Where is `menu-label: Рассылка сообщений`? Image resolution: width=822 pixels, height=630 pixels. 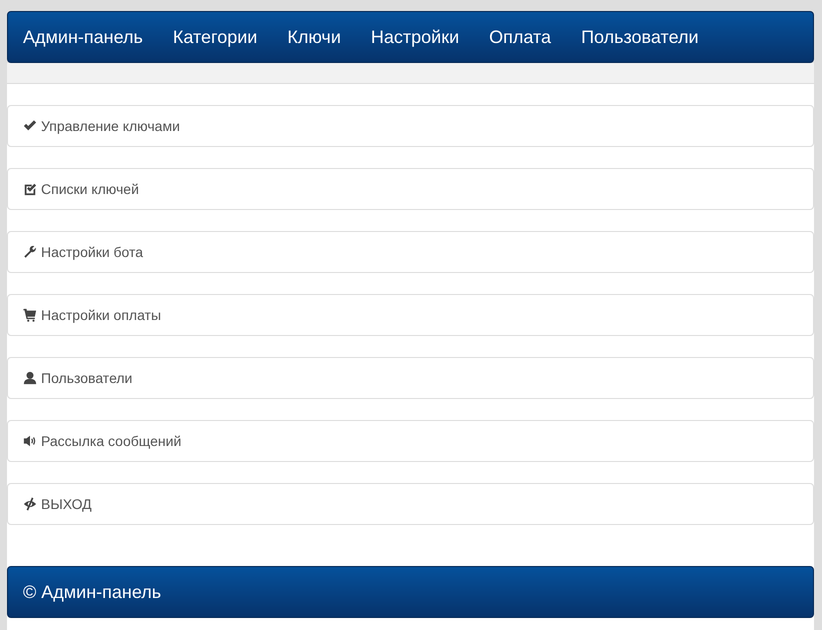
menu-label: Рассылка сообщений is located at coordinates (111, 441).